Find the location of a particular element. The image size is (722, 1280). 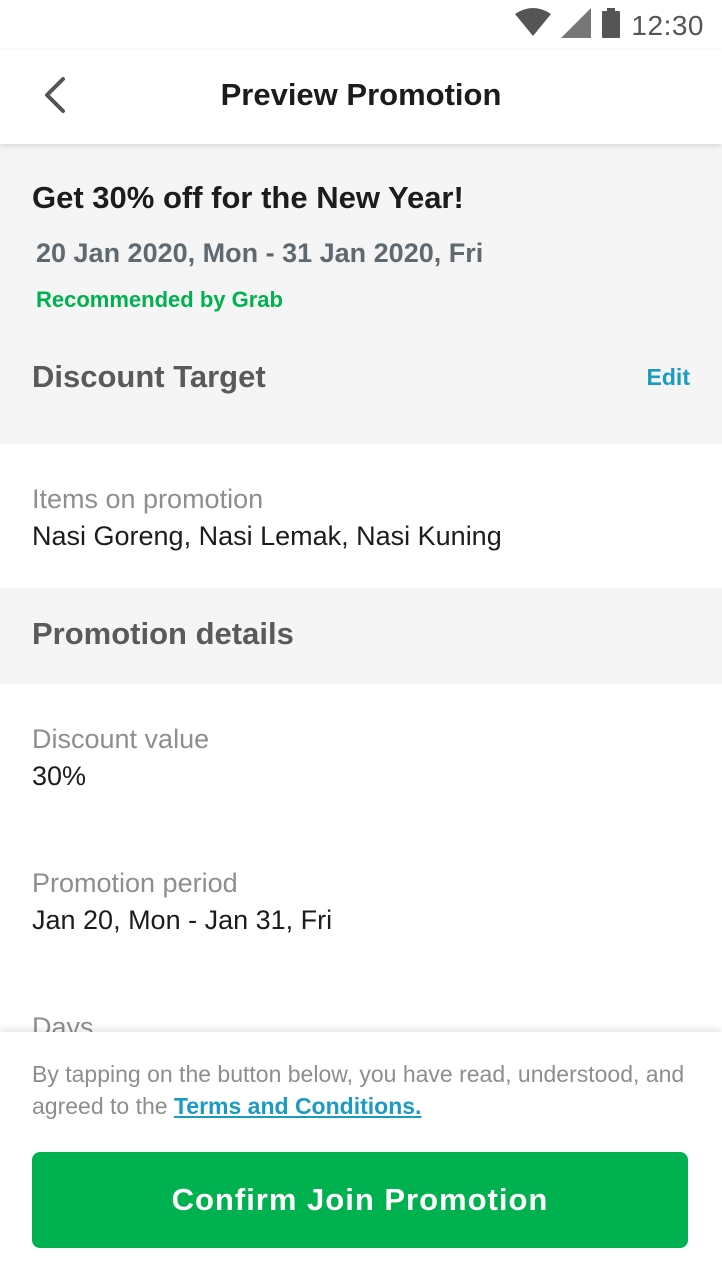

period-label: Promotion period is located at coordinates (135, 883).